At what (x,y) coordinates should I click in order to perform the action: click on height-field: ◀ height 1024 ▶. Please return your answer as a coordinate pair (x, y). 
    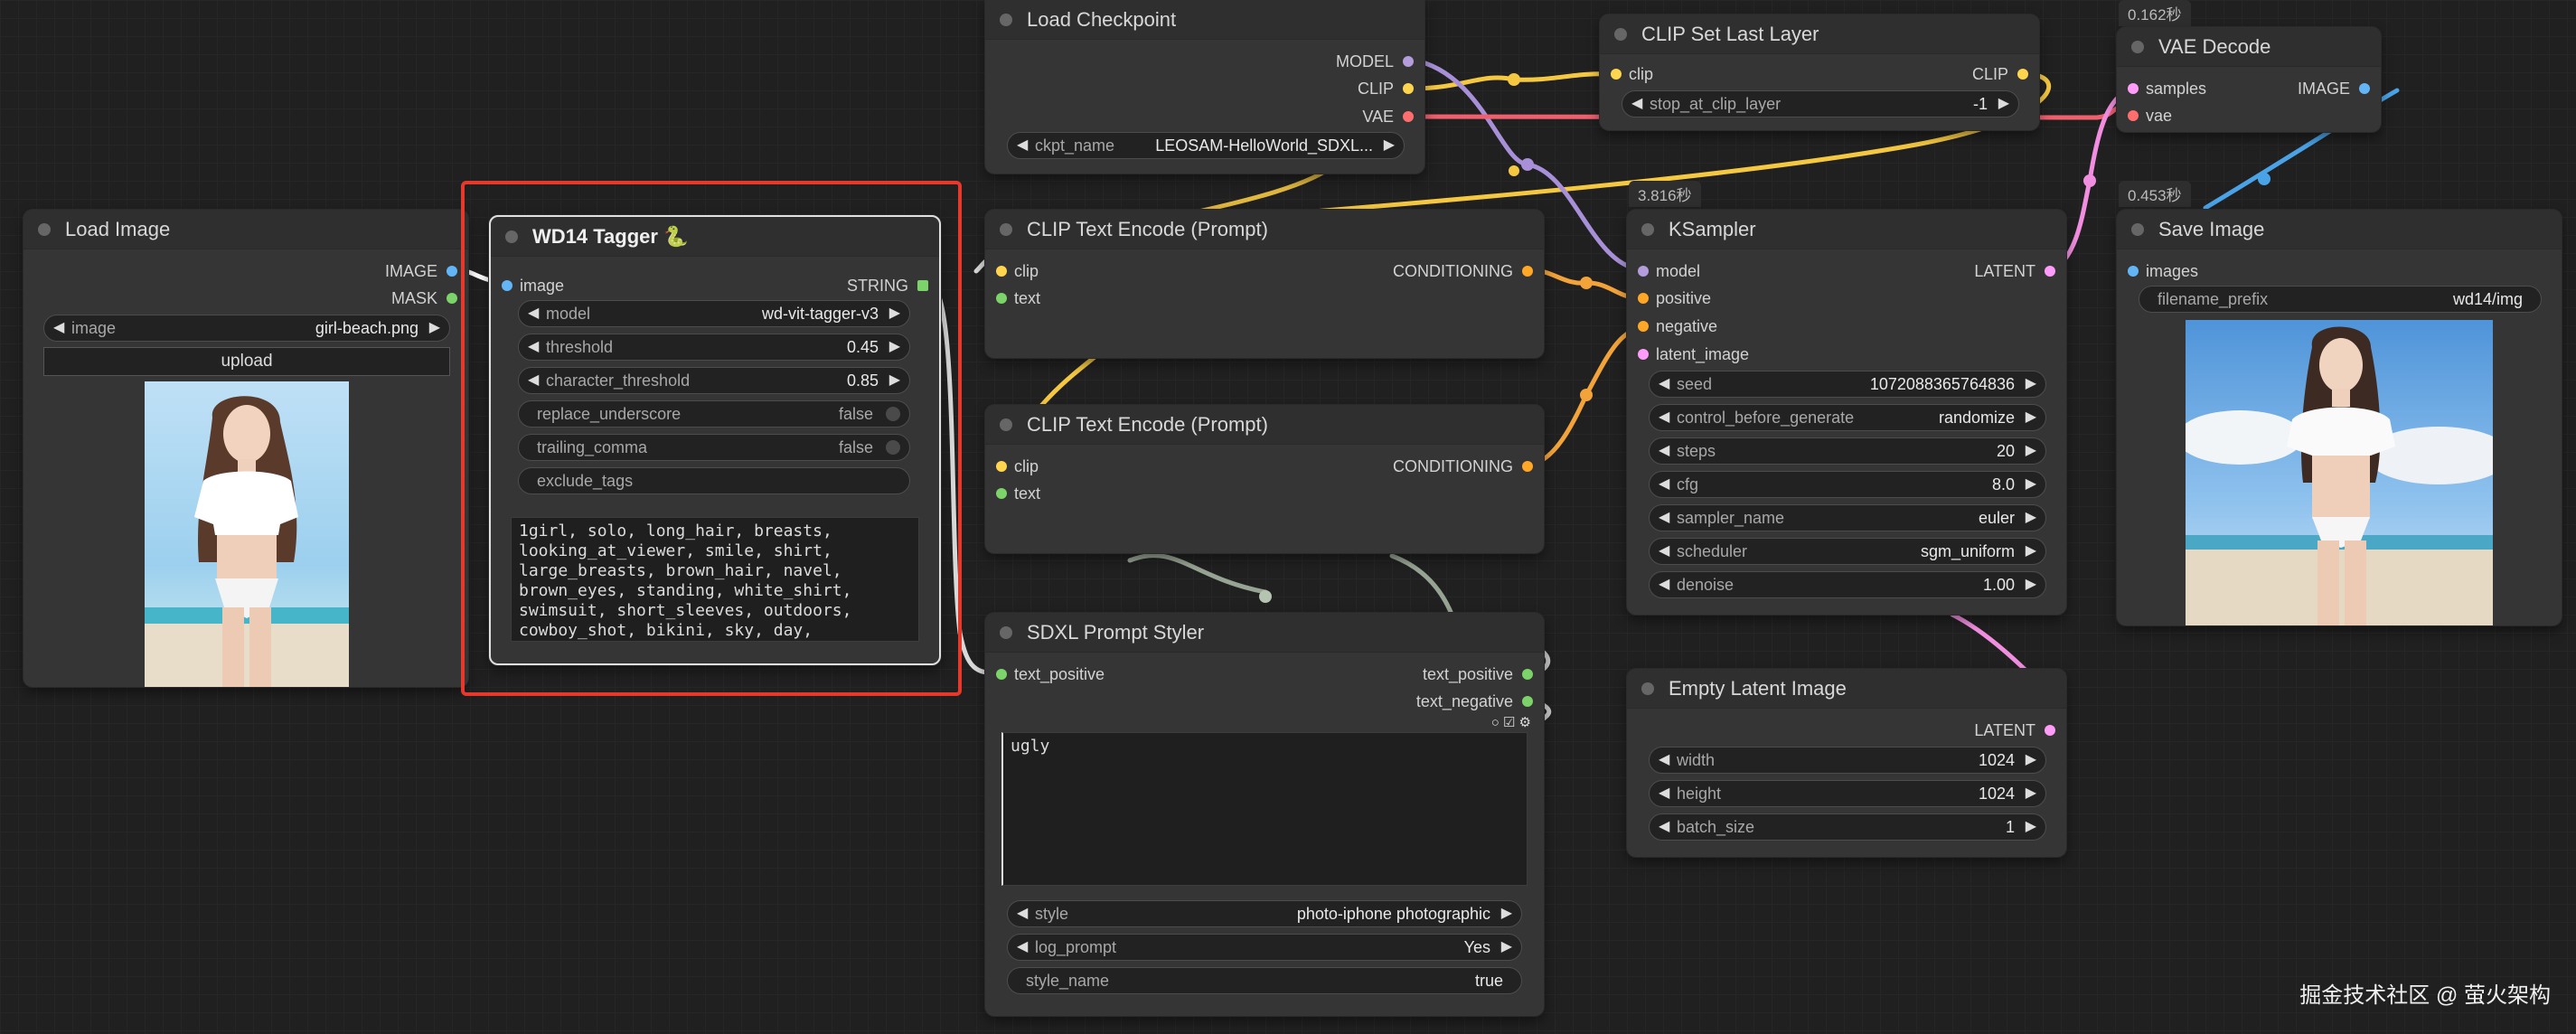
    Looking at the image, I should click on (1848, 794).